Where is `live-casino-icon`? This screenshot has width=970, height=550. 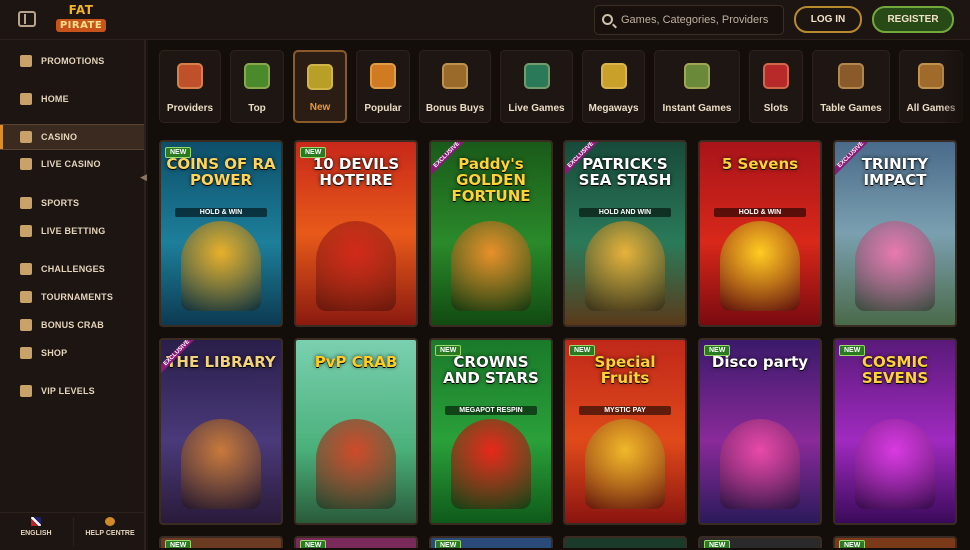 live-casino-icon is located at coordinates (26, 164).